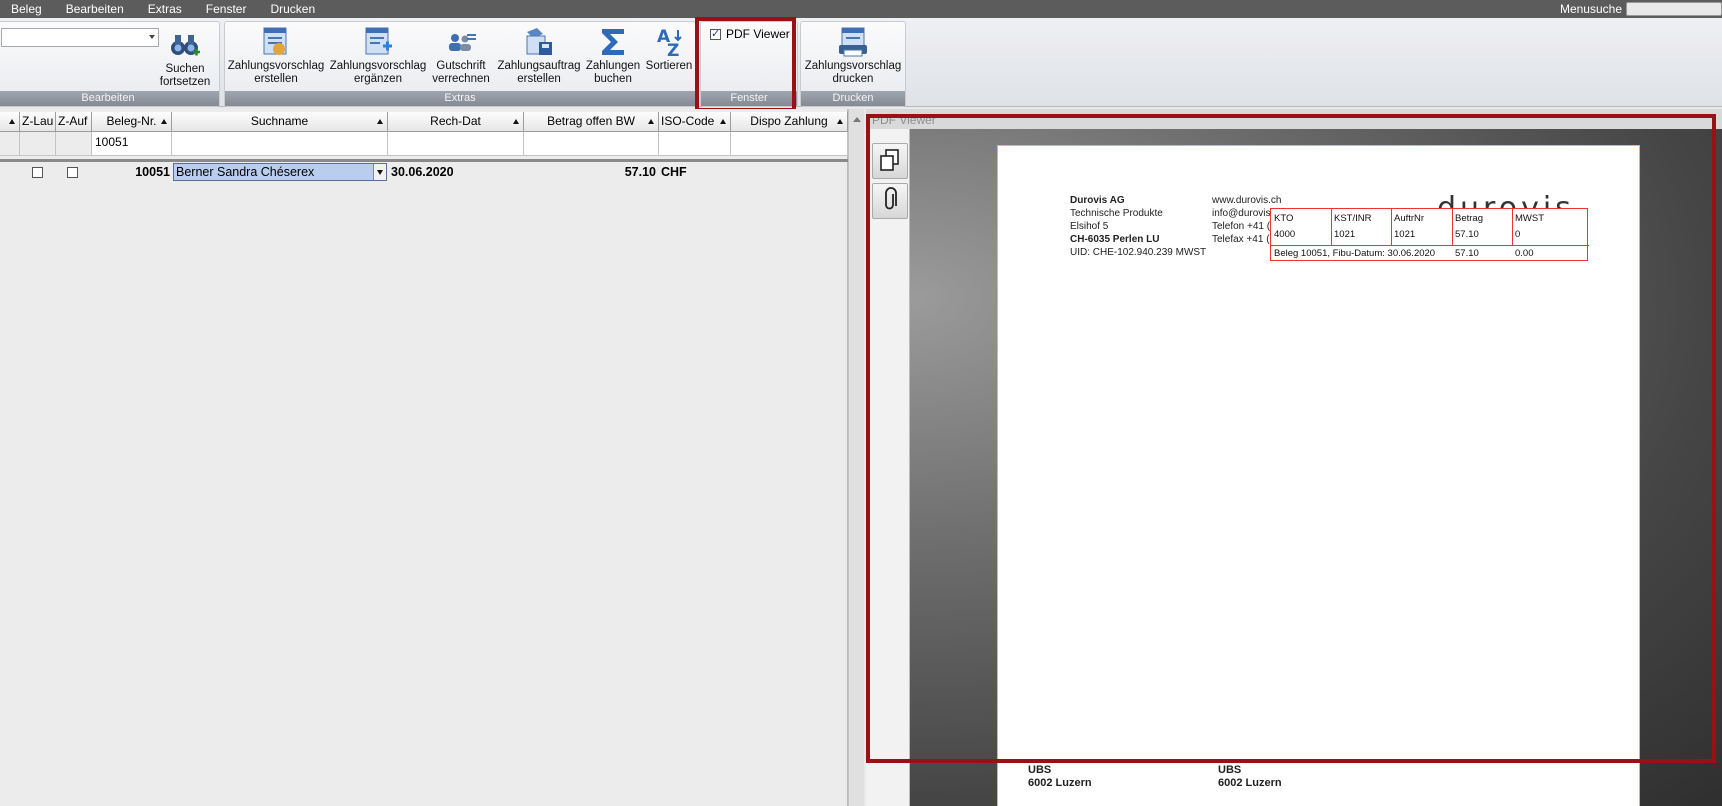  I want to click on zahlungsvorschlag-erstellen-button: Zahlungsvorschlag erstellen, so click(276, 57).